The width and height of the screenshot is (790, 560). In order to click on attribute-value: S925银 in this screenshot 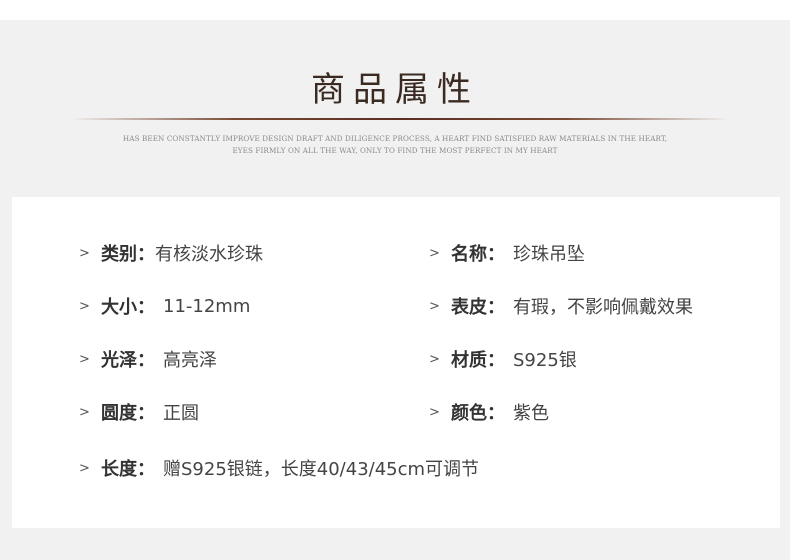, I will do `click(545, 360)`.